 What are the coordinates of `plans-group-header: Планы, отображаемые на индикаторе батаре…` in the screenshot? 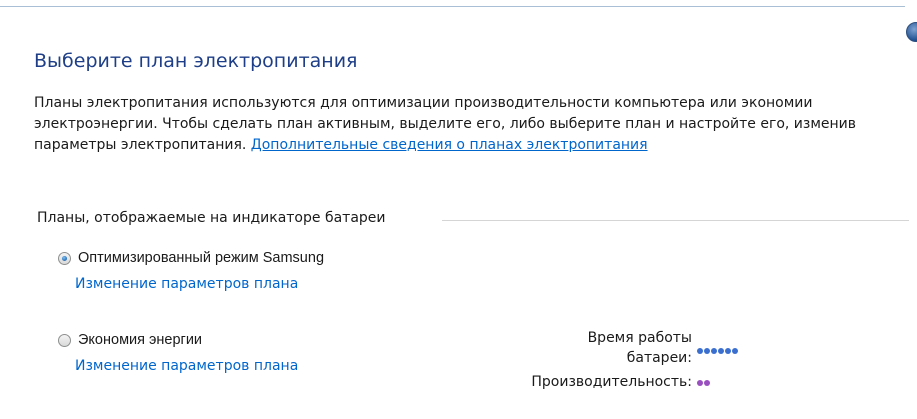 It's located at (473, 220).